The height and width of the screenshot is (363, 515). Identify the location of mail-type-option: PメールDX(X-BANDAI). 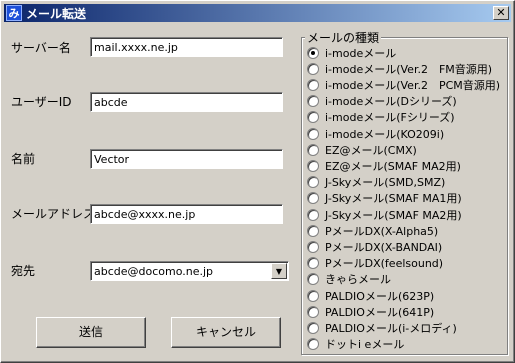
(374, 246).